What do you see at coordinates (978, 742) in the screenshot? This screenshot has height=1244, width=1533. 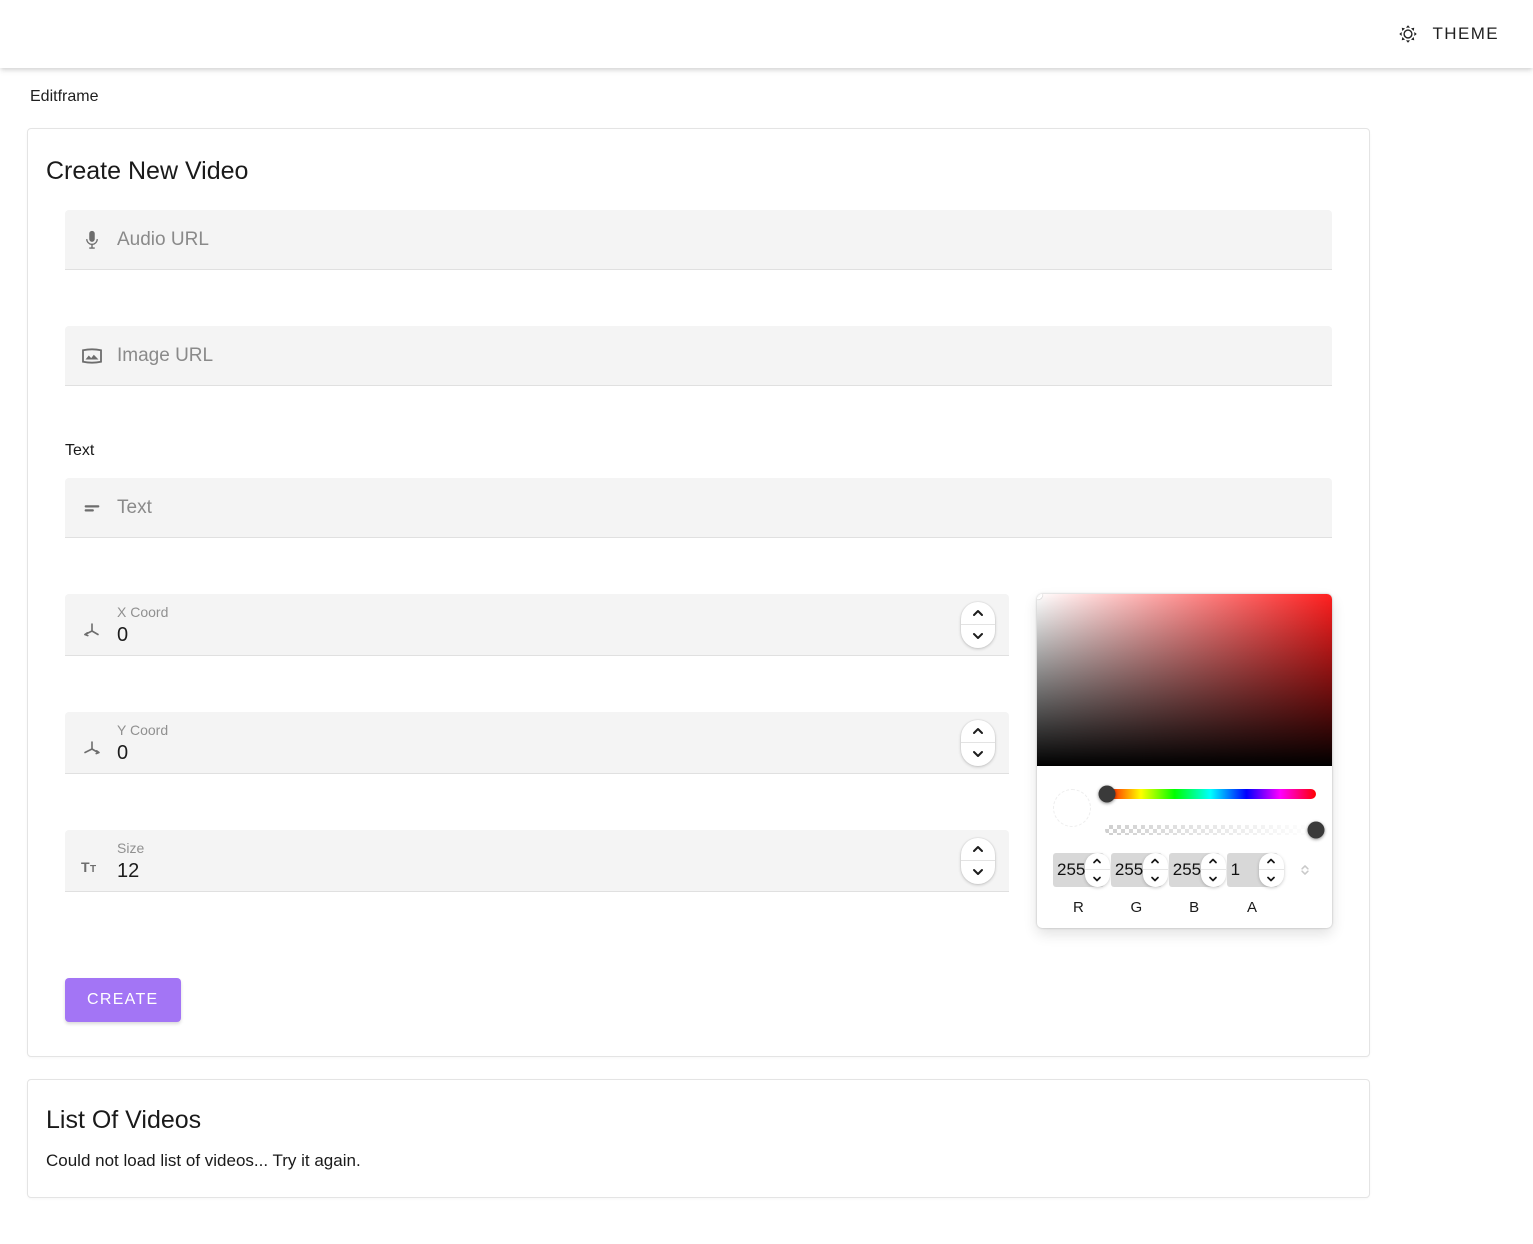 I see `y-coord-stepper` at bounding box center [978, 742].